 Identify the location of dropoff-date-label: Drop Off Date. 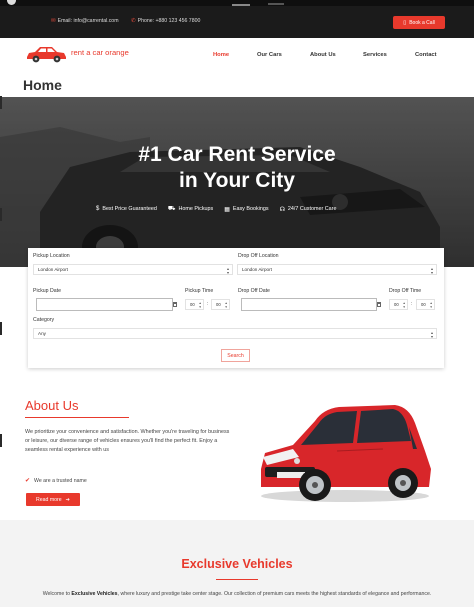
(254, 291).